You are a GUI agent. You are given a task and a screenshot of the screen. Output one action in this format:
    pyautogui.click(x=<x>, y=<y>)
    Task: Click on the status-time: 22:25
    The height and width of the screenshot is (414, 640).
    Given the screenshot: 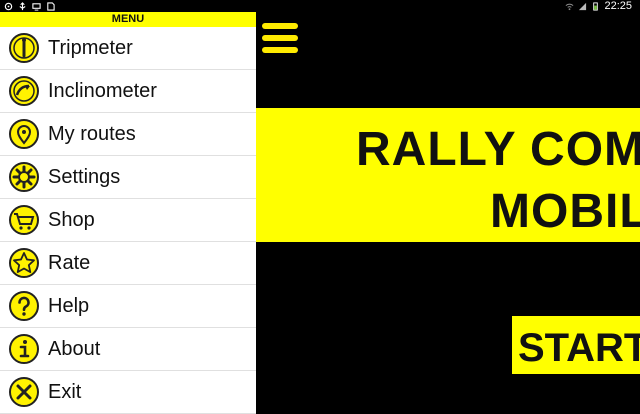 What is the action you would take?
    pyautogui.click(x=618, y=6)
    